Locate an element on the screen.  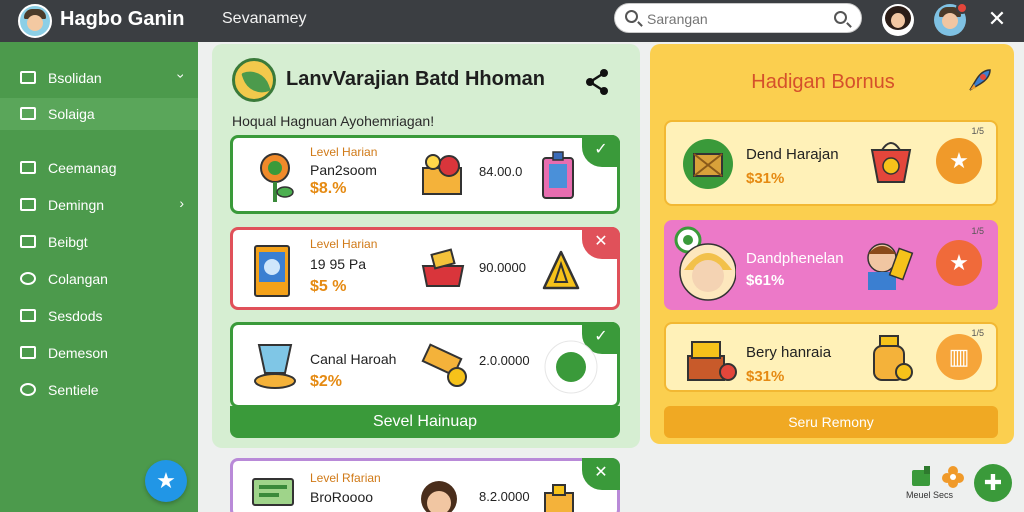
sidebar-item-sentiele: Sentiele is located at coordinates (99, 390).